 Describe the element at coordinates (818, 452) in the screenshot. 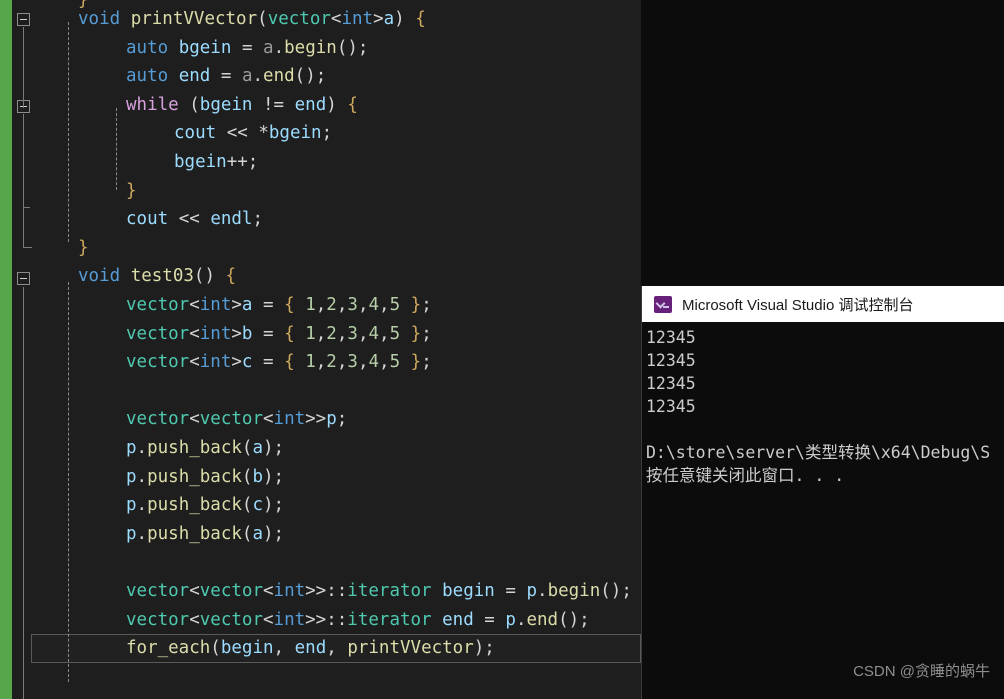

I see `console-line-path: D:\store\server\类型转换\x64\Debug\S` at that location.